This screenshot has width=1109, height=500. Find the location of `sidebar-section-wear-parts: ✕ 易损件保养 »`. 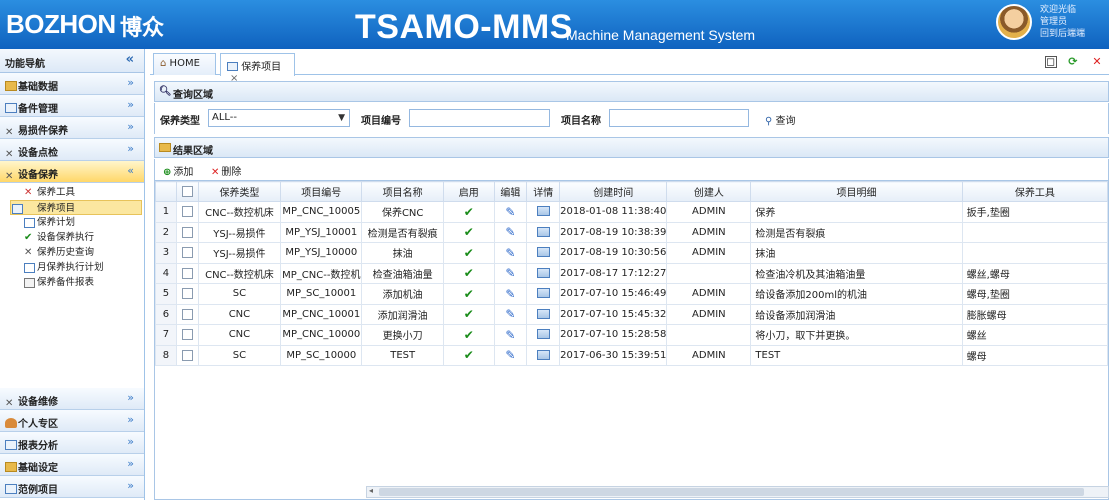

sidebar-section-wear-parts: ✕ 易损件保养 » is located at coordinates (72, 128).